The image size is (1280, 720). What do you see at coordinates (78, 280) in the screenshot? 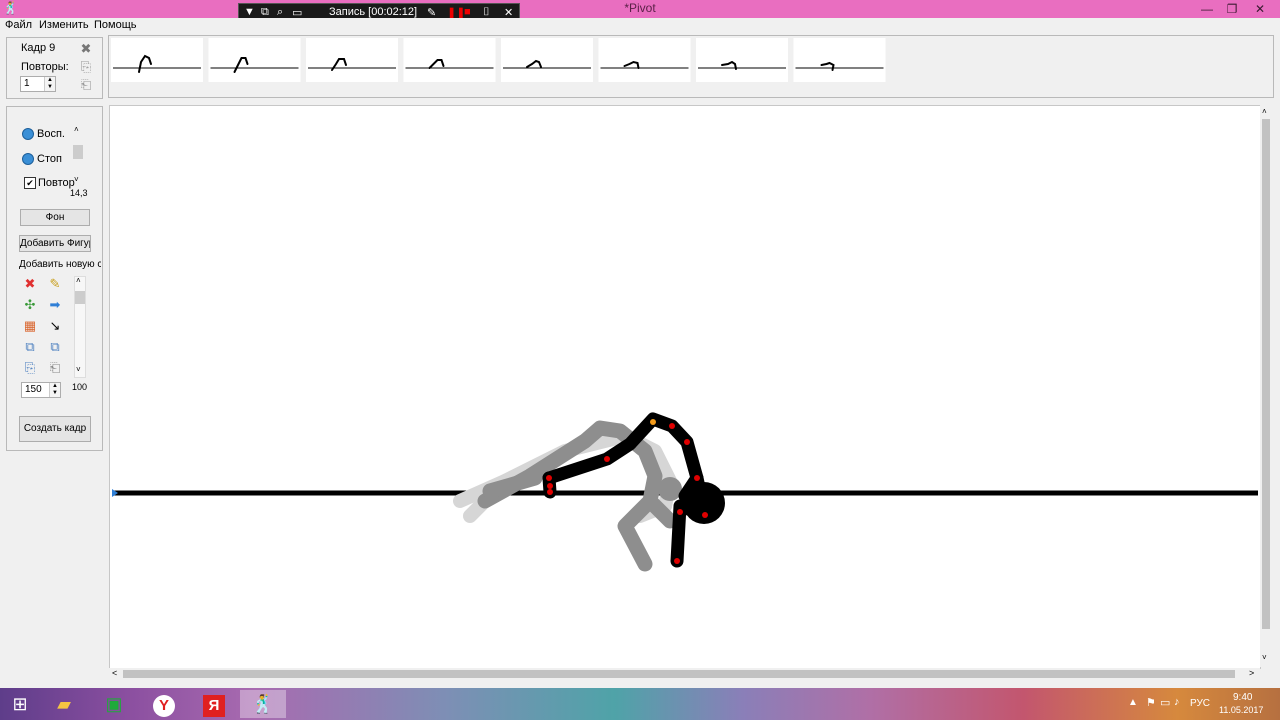
I see `size-slider-up-icon: ˄` at bounding box center [78, 280].